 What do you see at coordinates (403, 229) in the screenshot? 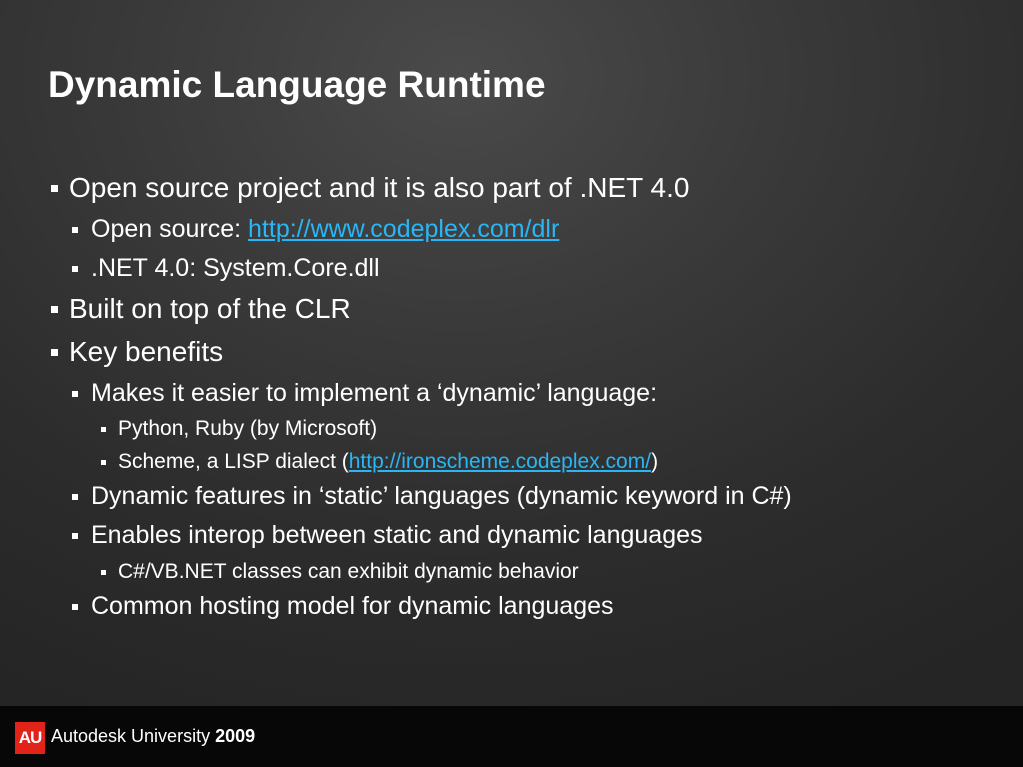
I see `codeplex-dlr-link: http://www.codeplex.com/dlr` at bounding box center [403, 229].